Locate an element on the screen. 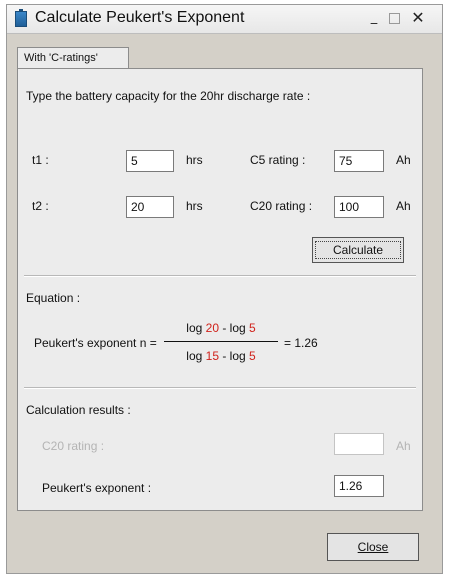 The height and width of the screenshot is (579, 449). result-c20-label: C20 rating : is located at coordinates (73, 446).